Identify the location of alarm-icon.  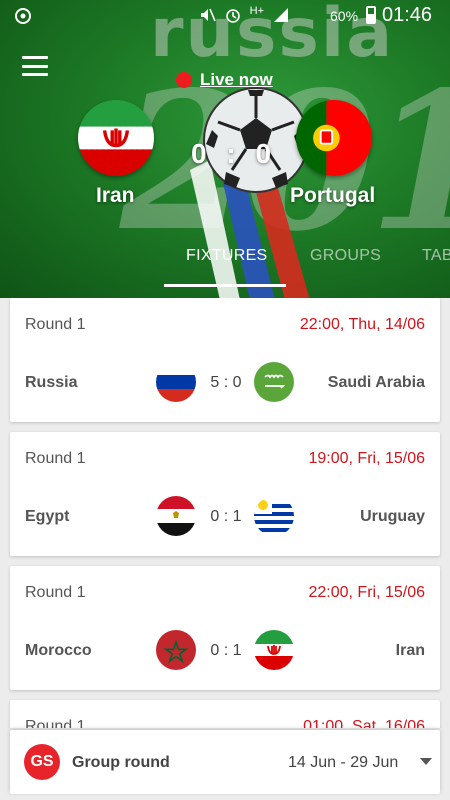
(232, 16).